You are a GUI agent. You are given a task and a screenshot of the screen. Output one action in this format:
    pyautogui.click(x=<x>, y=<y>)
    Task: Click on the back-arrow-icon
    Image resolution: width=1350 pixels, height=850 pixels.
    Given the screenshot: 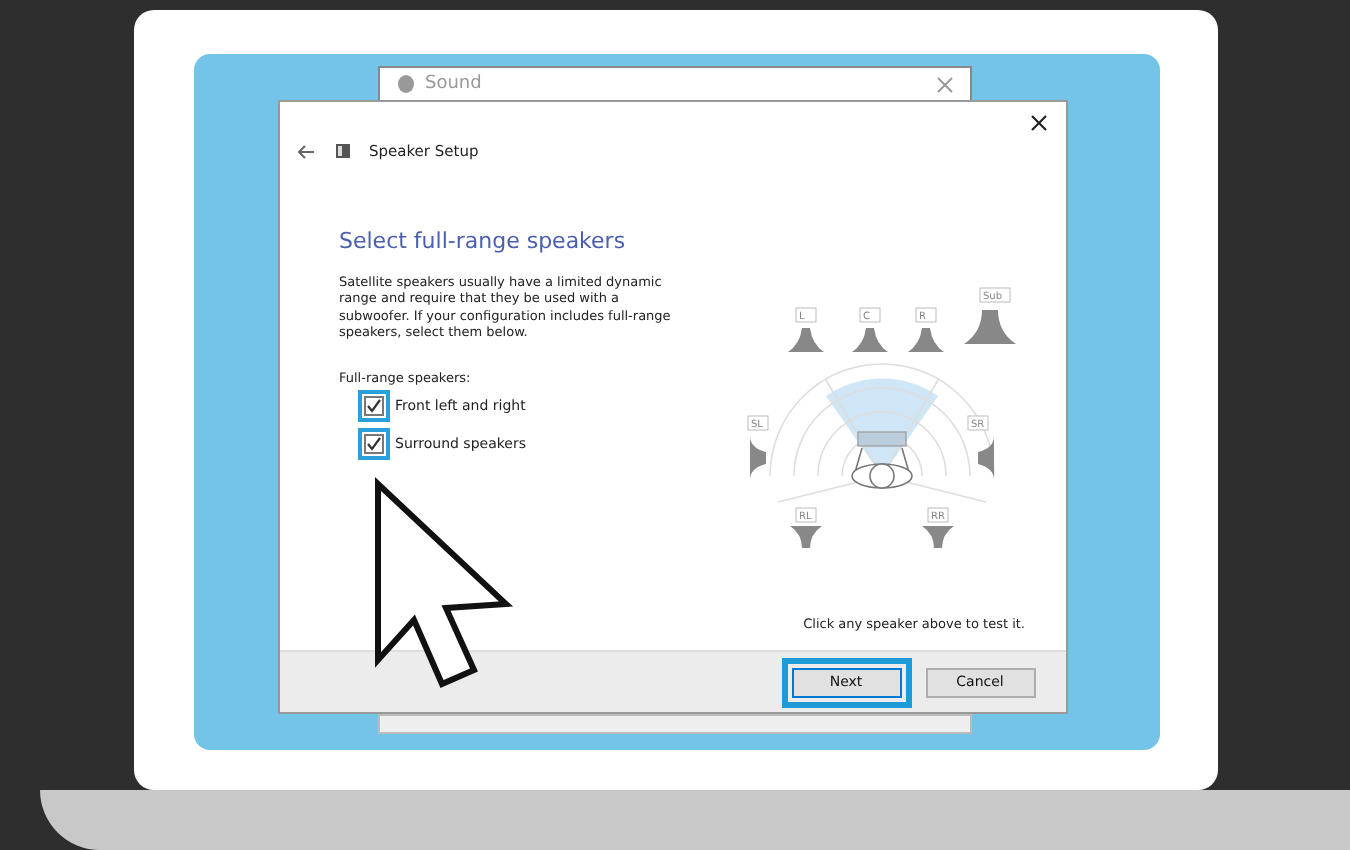 What is the action you would take?
    pyautogui.click(x=305, y=151)
    